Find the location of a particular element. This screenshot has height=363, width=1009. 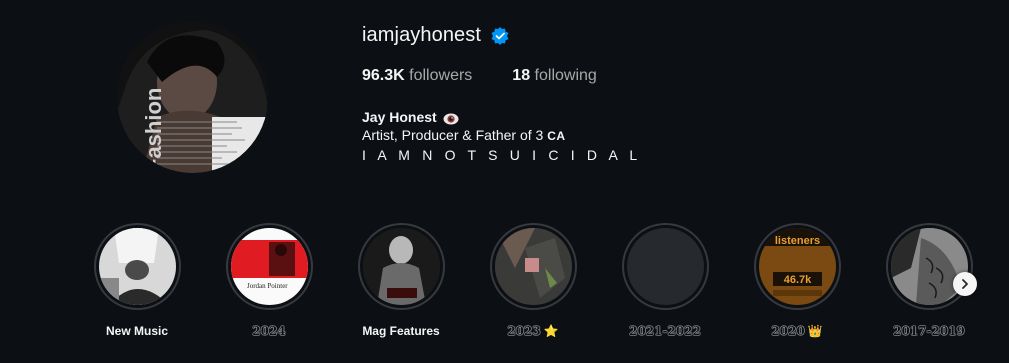

highlight-2024: Jordan Pointer 2024 is located at coordinates (269, 280).